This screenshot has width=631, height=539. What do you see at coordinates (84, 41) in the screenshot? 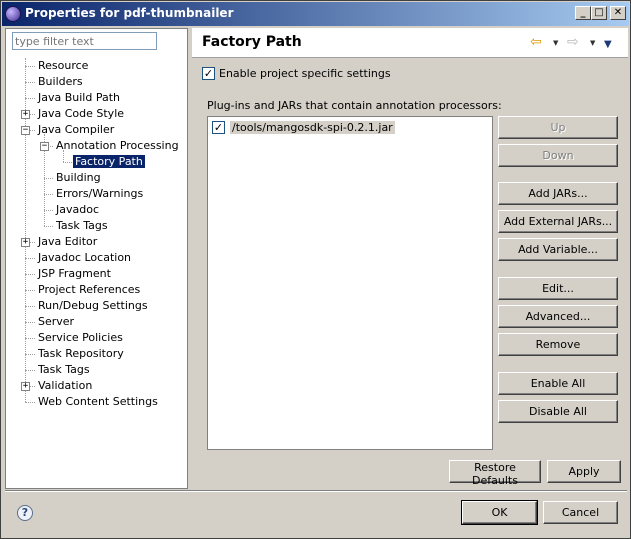
I see `filter-input` at bounding box center [84, 41].